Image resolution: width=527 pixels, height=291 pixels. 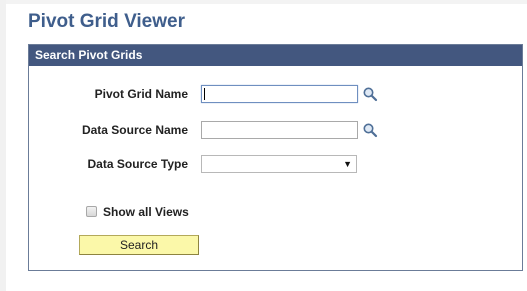 What do you see at coordinates (263, 2) in the screenshot?
I see `top-edge` at bounding box center [263, 2].